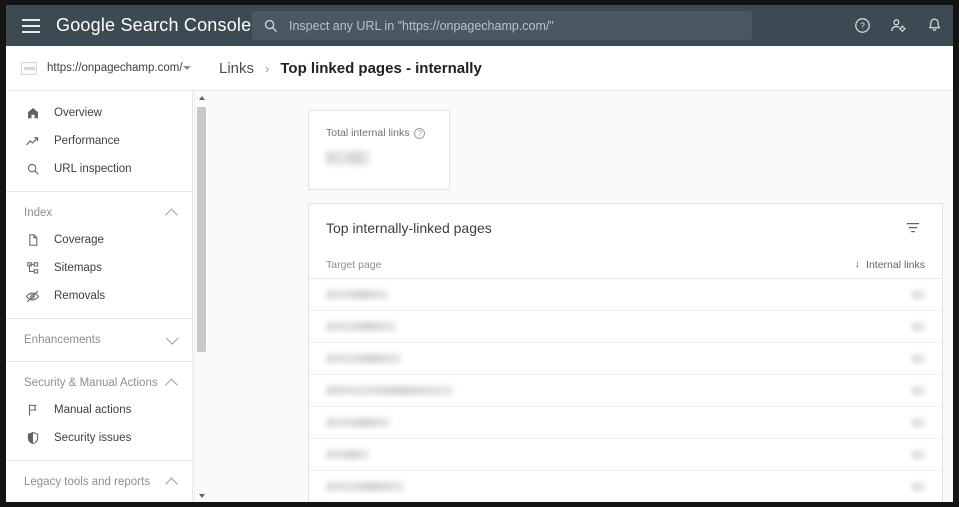 Image resolution: width=959 pixels, height=507 pixels. Describe the element at coordinates (201, 229) in the screenshot. I see `scrollbar-thumb` at that location.